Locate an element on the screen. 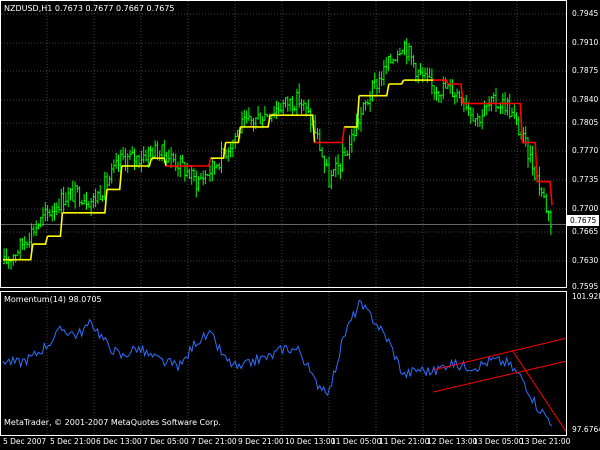 The image size is (600, 450). time-label: 11 Dec 21:00 is located at coordinates (404, 441).